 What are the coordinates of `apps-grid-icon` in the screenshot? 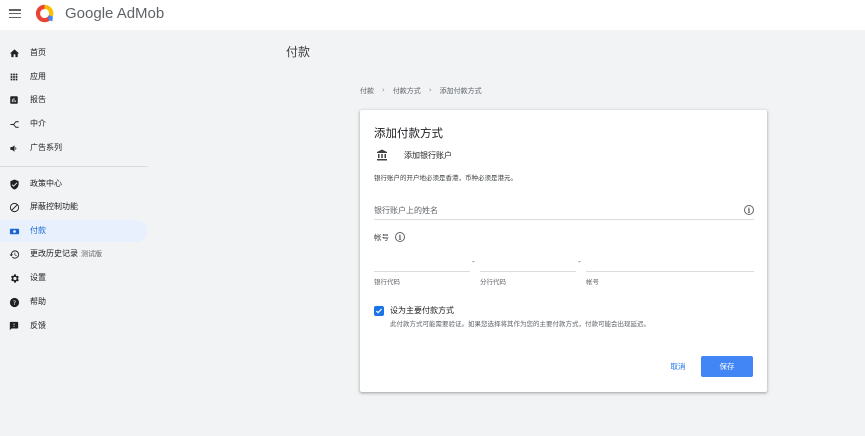 It's located at (14, 77).